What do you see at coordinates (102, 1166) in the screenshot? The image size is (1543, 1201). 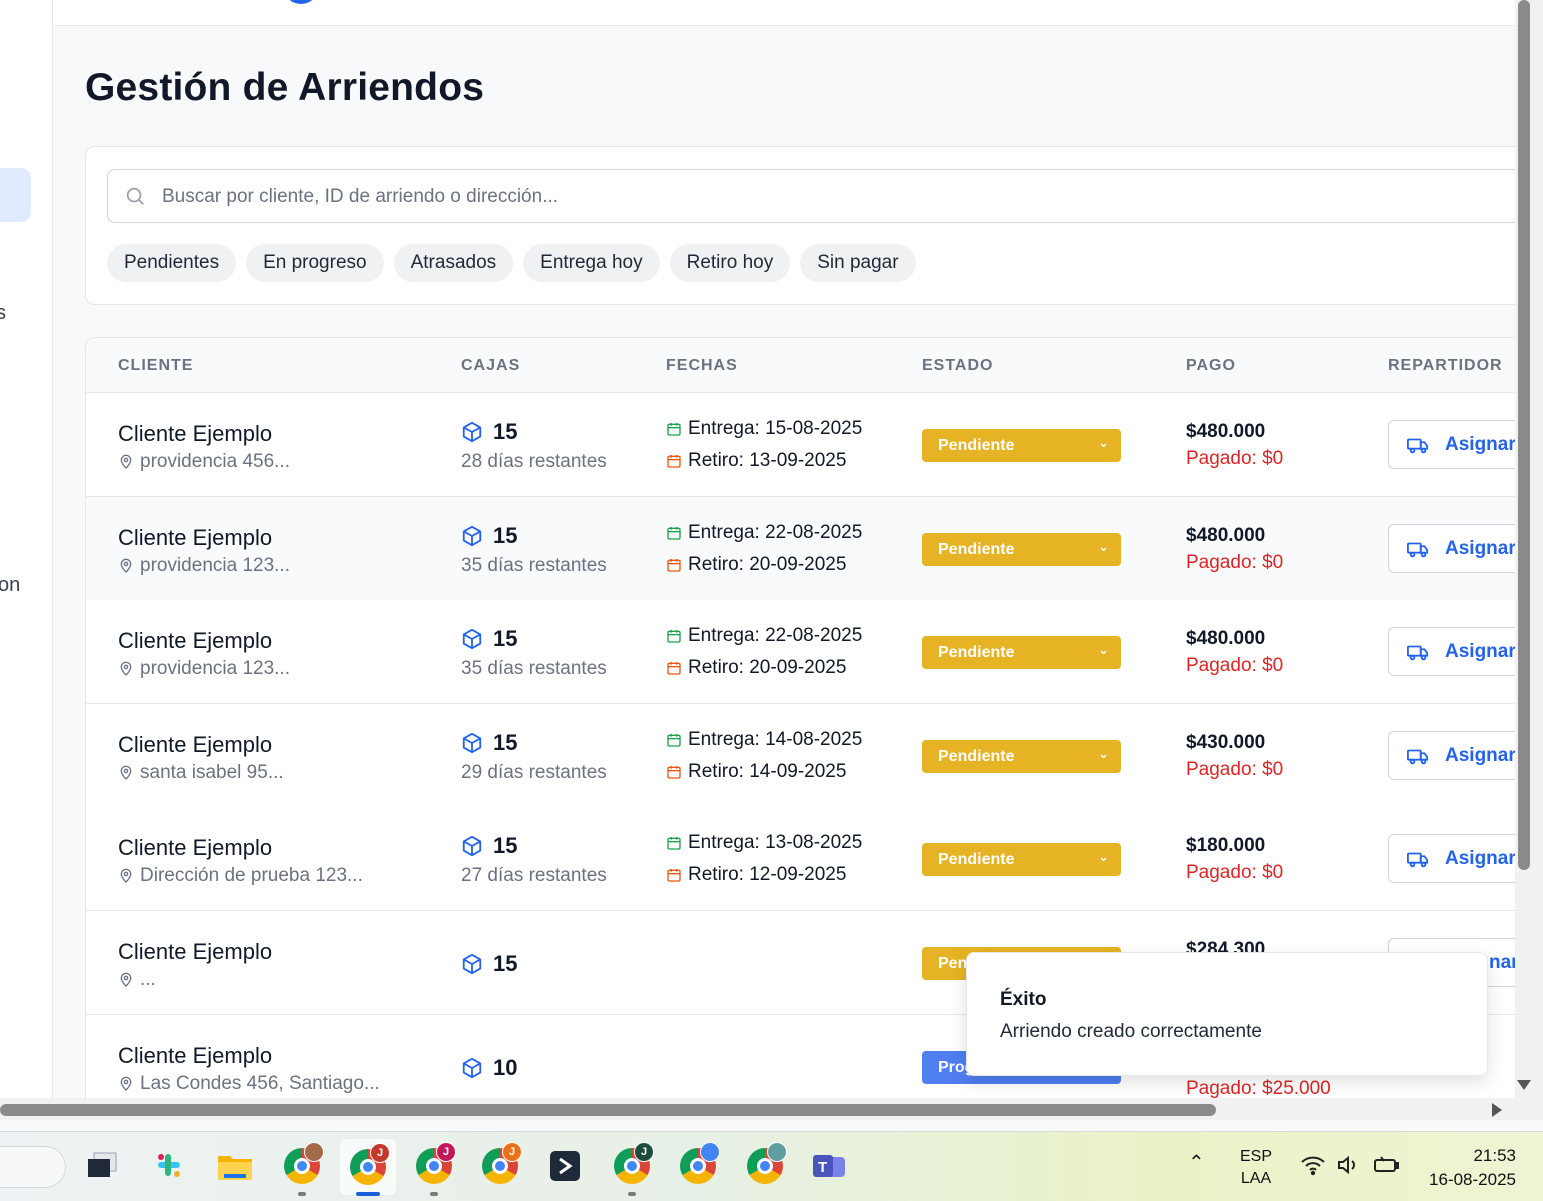 I see `task-view-icon` at bounding box center [102, 1166].